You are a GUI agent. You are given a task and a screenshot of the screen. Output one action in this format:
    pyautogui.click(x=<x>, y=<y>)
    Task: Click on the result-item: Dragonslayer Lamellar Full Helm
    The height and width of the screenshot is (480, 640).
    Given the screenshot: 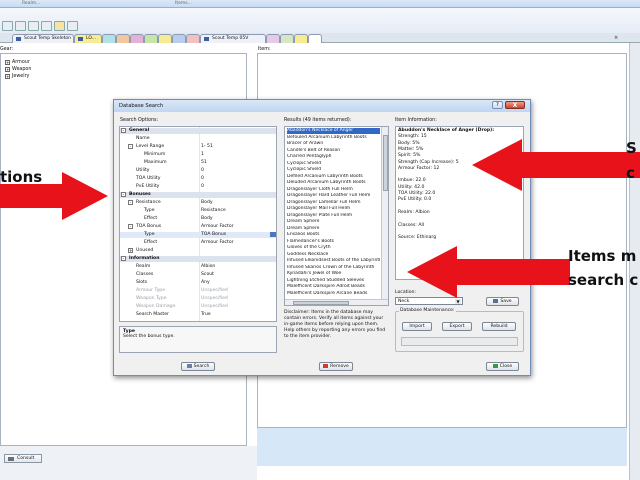 What is the action you would take?
    pyautogui.click(x=333, y=203)
    